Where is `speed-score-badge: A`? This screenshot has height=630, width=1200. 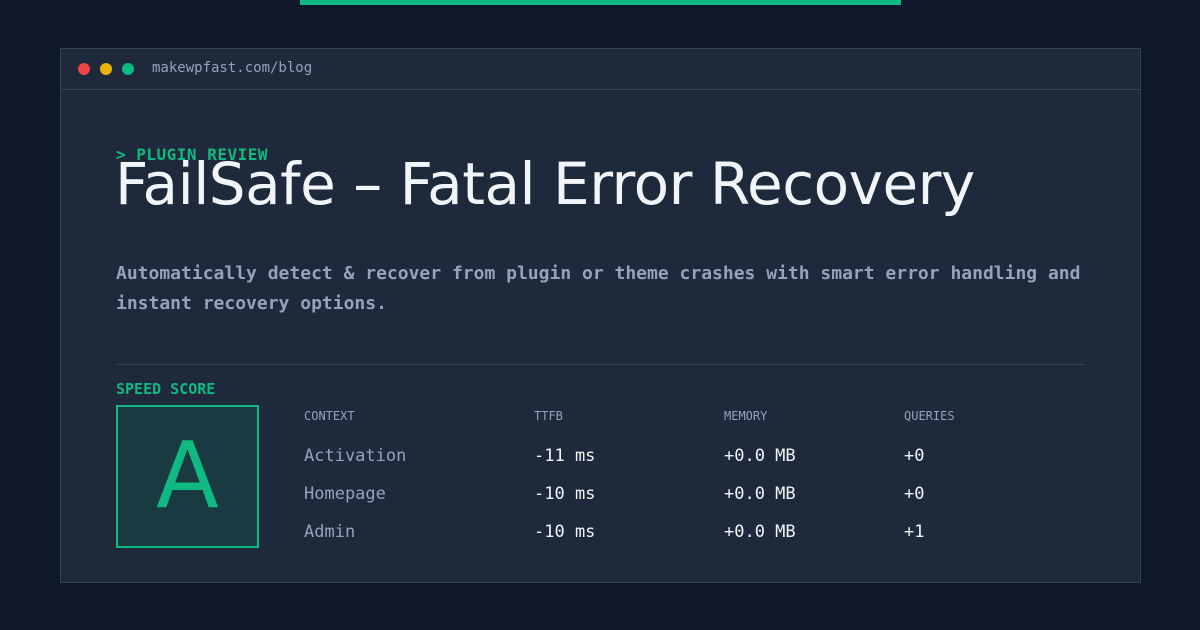 speed-score-badge: A is located at coordinates (187, 476).